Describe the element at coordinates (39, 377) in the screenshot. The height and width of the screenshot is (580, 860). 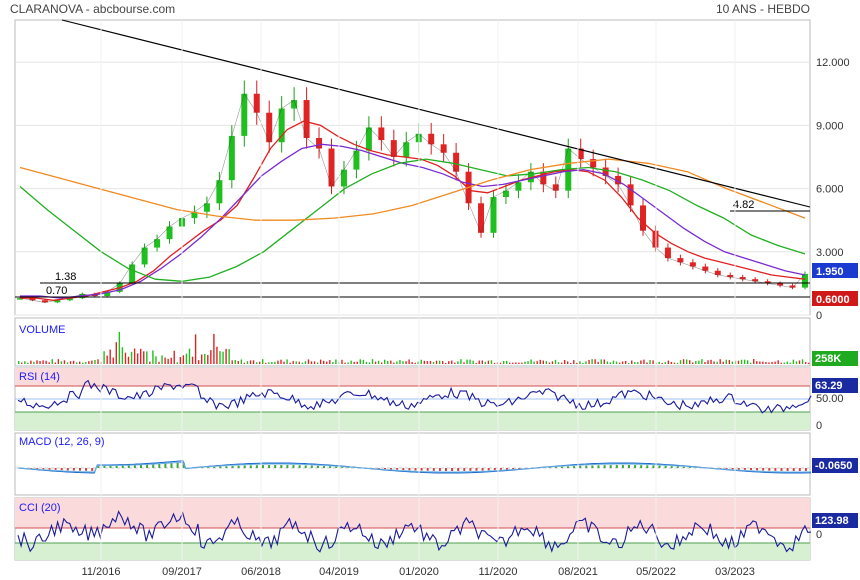
I see `rsi-title: RSI (14)` at that location.